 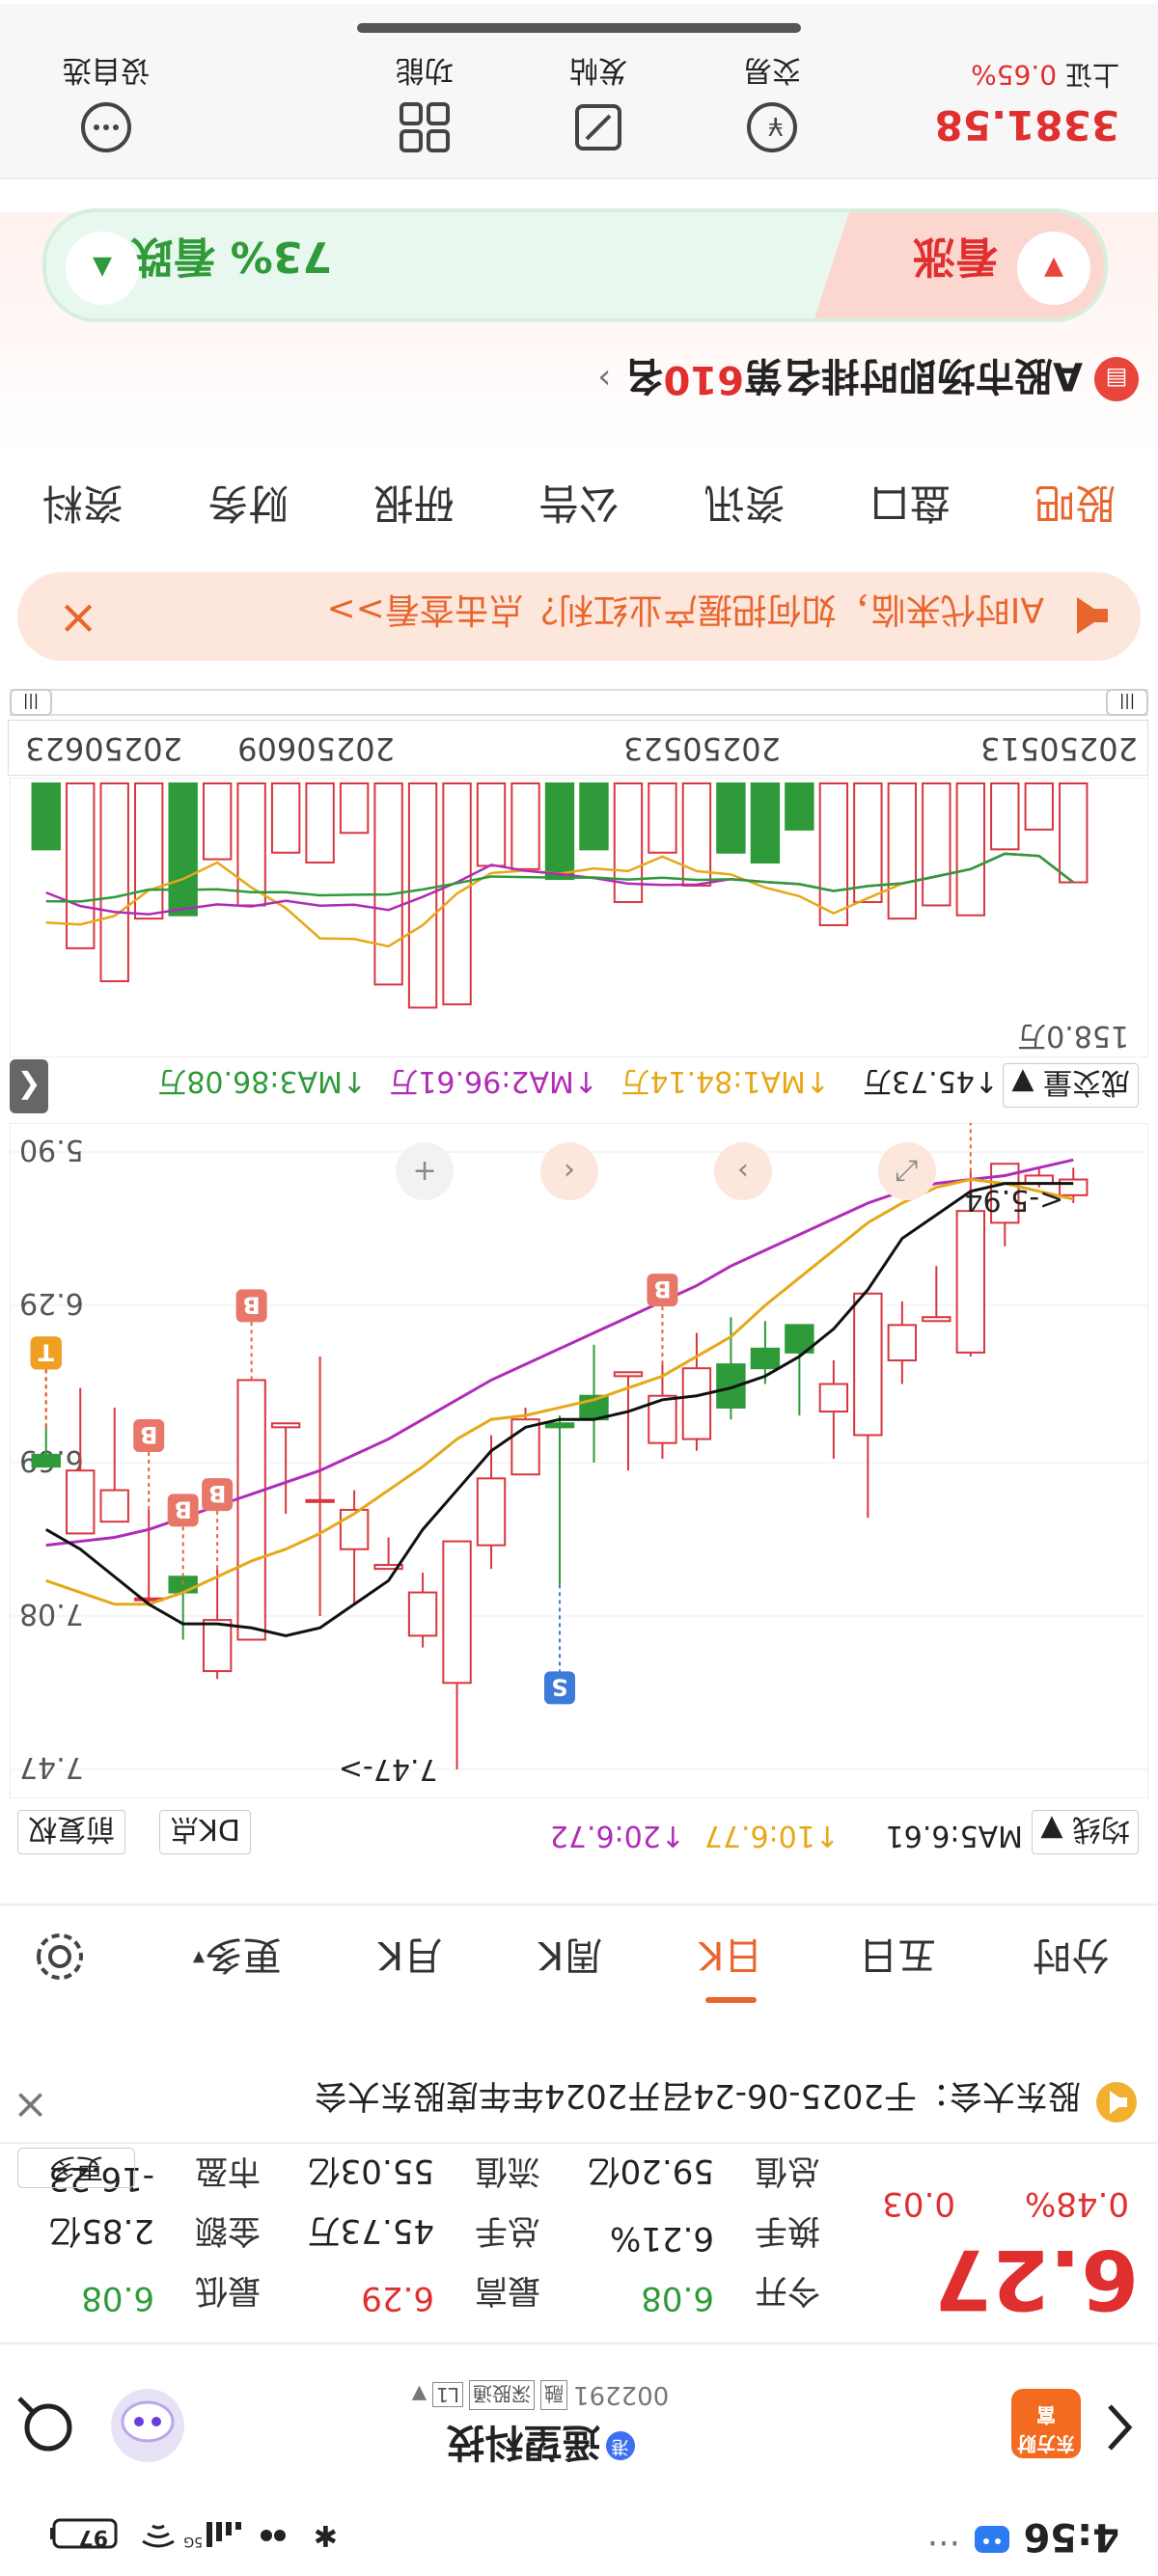 I want to click on trade-label: 交易, so click(x=772, y=70).